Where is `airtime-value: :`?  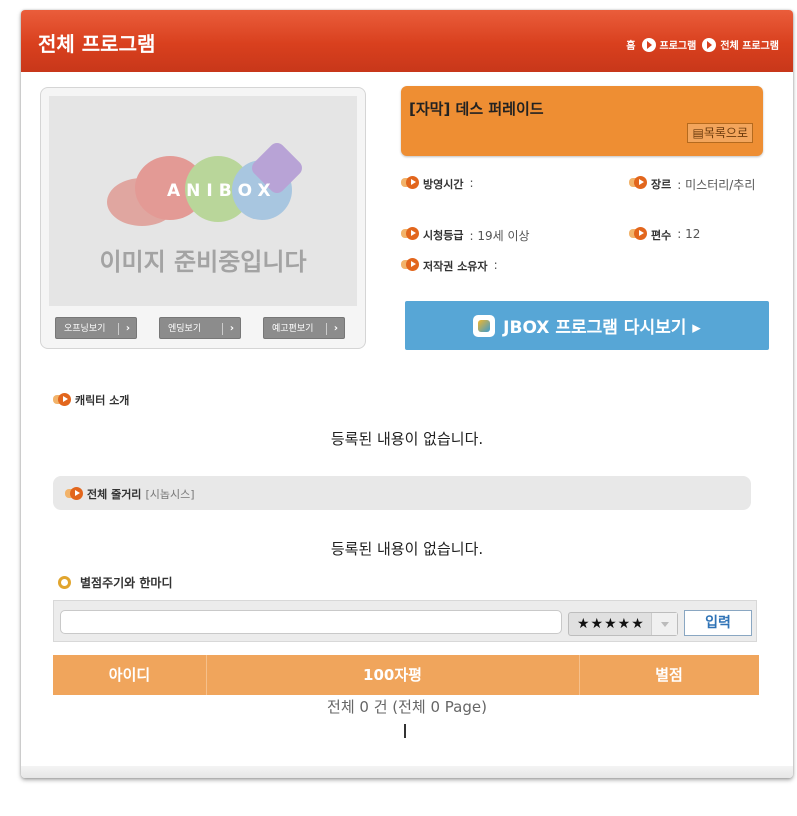 airtime-value: : is located at coordinates (471, 183).